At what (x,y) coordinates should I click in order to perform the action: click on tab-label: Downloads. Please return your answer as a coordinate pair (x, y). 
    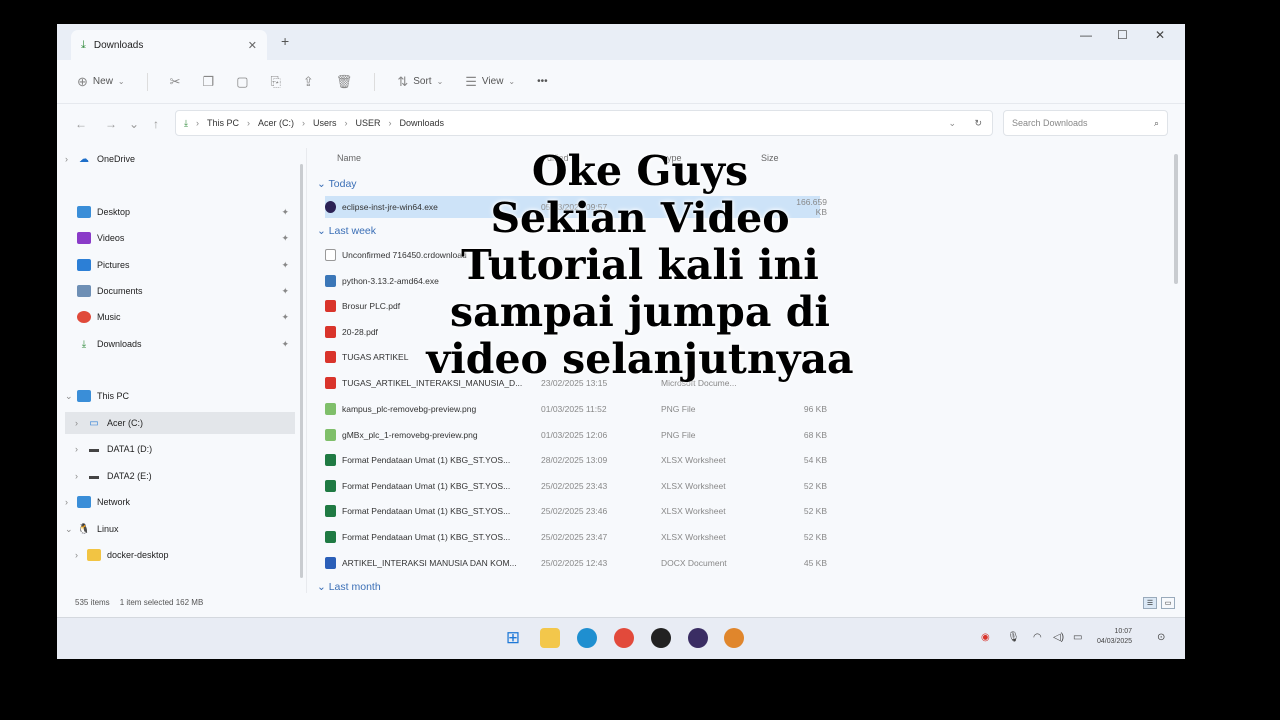
    Looking at the image, I should click on (118, 45).